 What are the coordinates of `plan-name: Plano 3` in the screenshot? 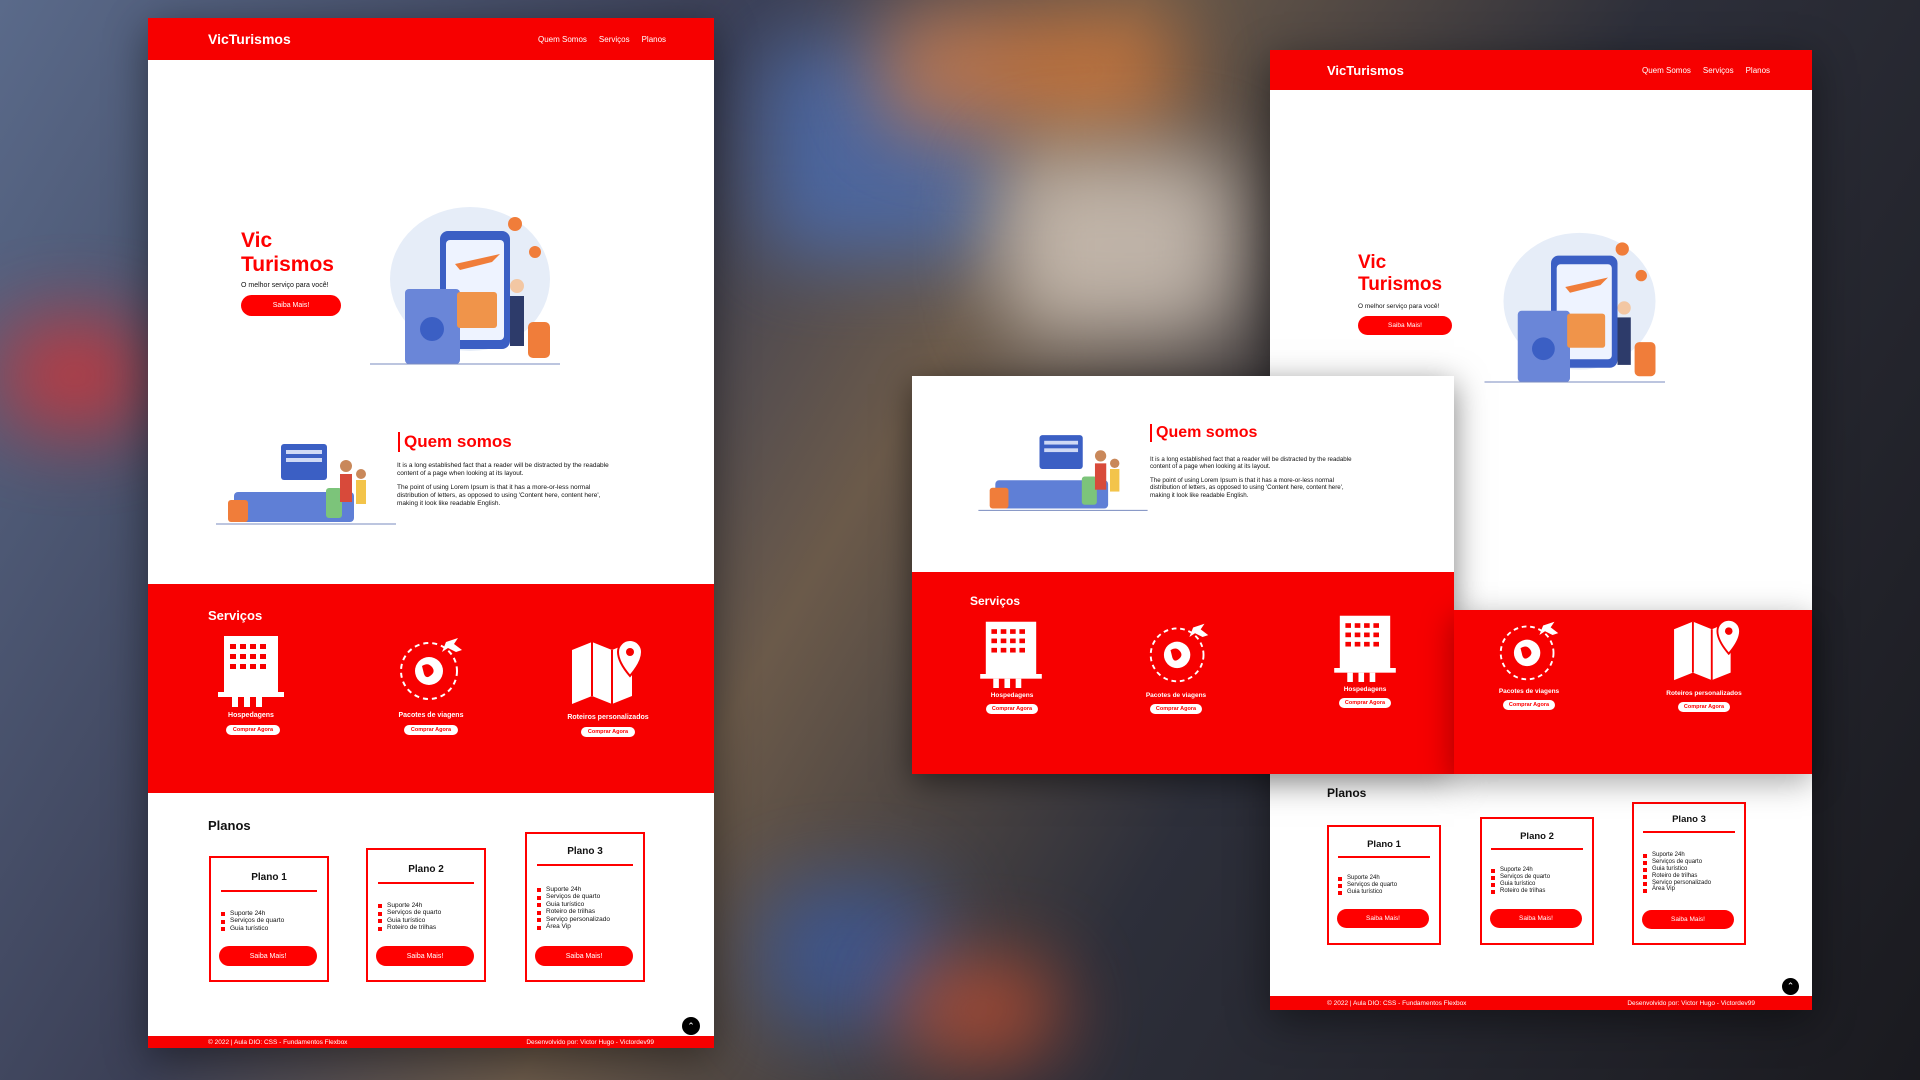 It's located at (585, 851).